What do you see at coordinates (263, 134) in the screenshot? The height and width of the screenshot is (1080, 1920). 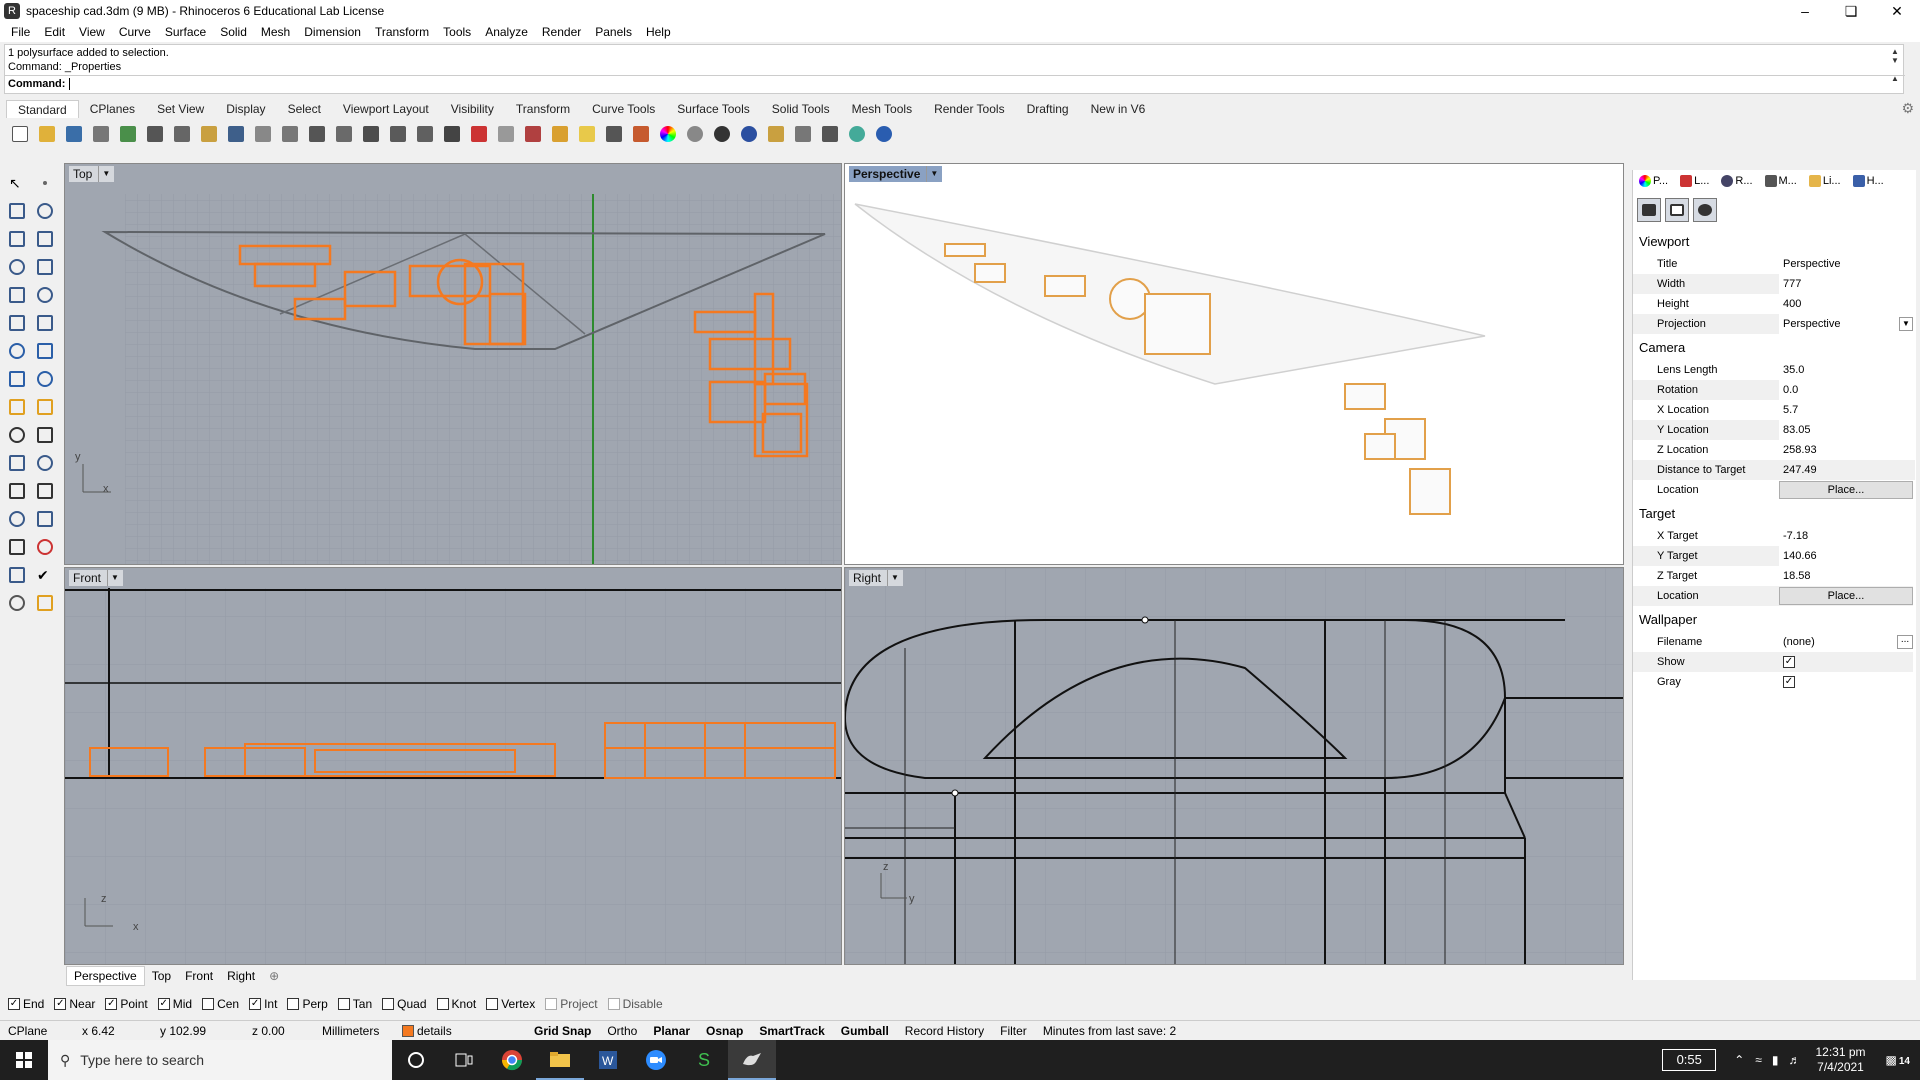 I see `pan-icon` at bounding box center [263, 134].